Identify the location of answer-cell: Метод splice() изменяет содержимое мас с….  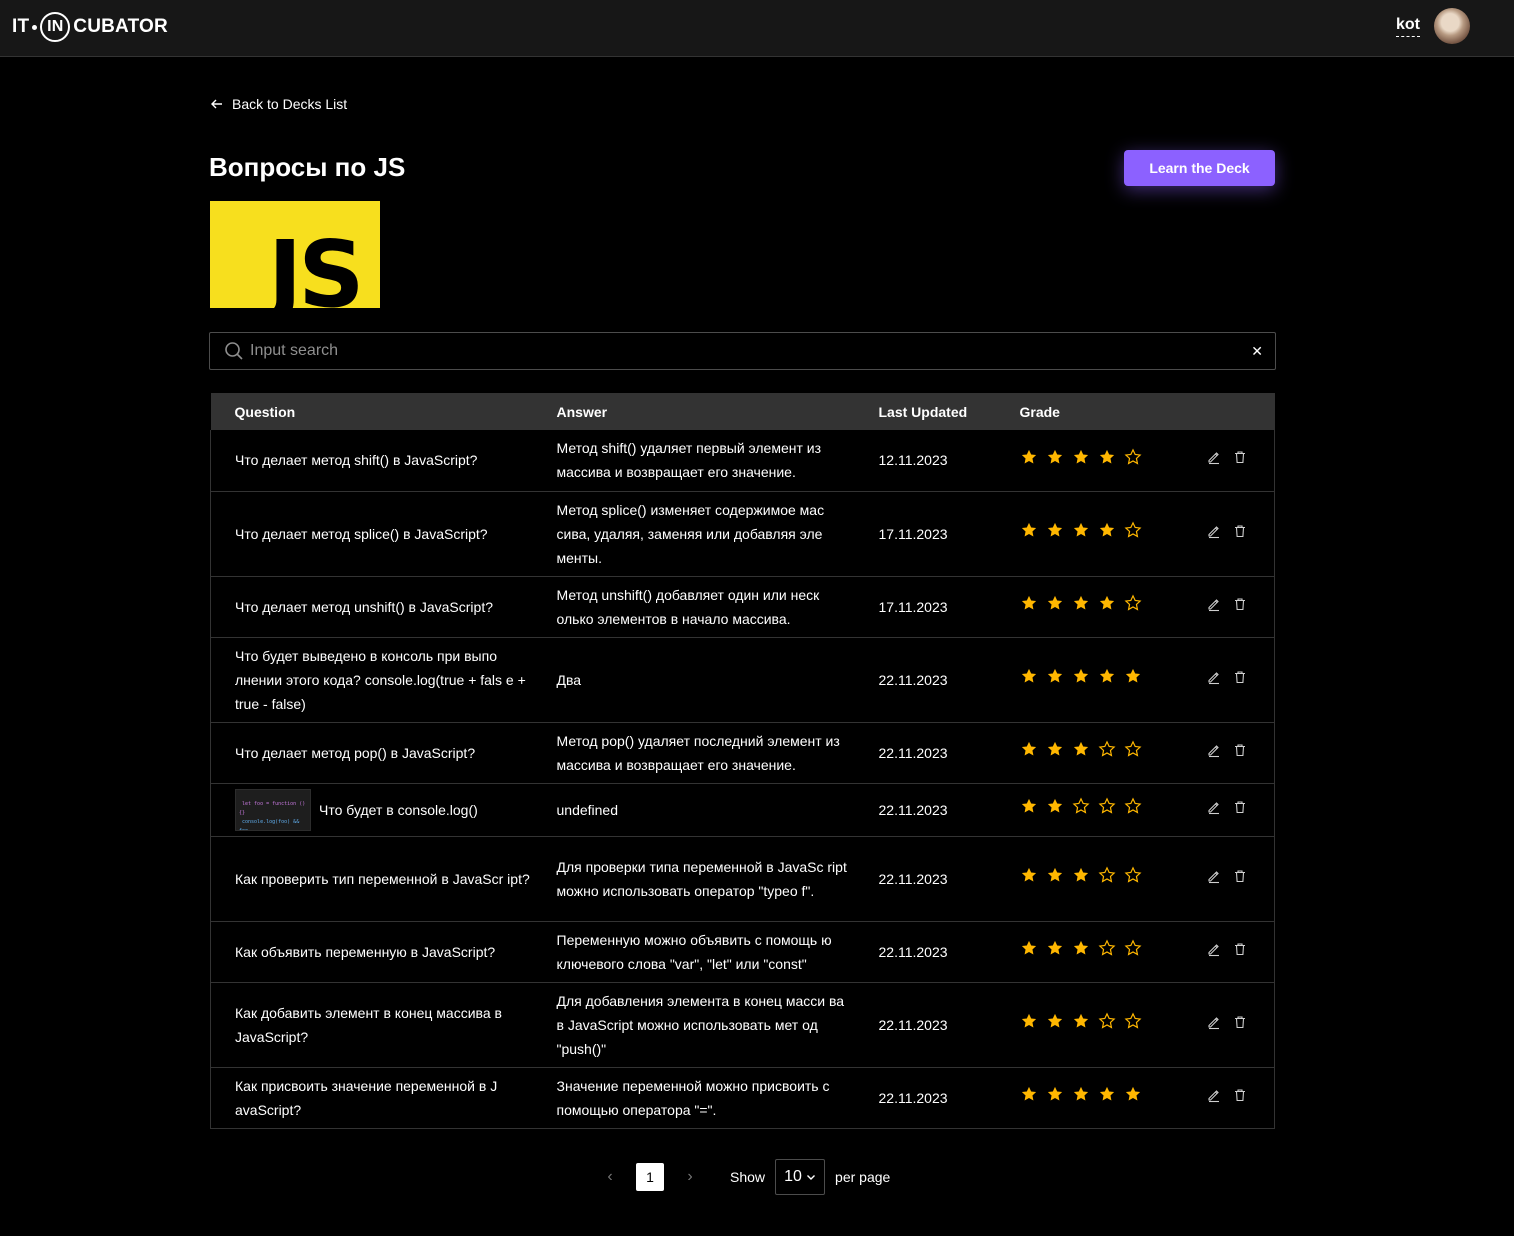
(693, 534).